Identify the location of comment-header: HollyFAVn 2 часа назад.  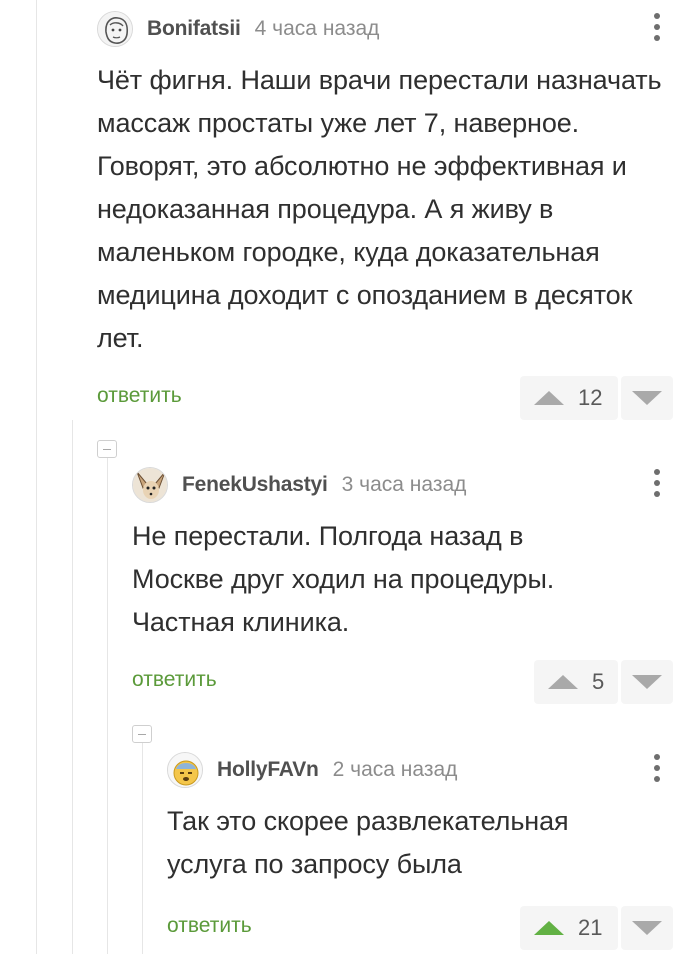
(420, 770).